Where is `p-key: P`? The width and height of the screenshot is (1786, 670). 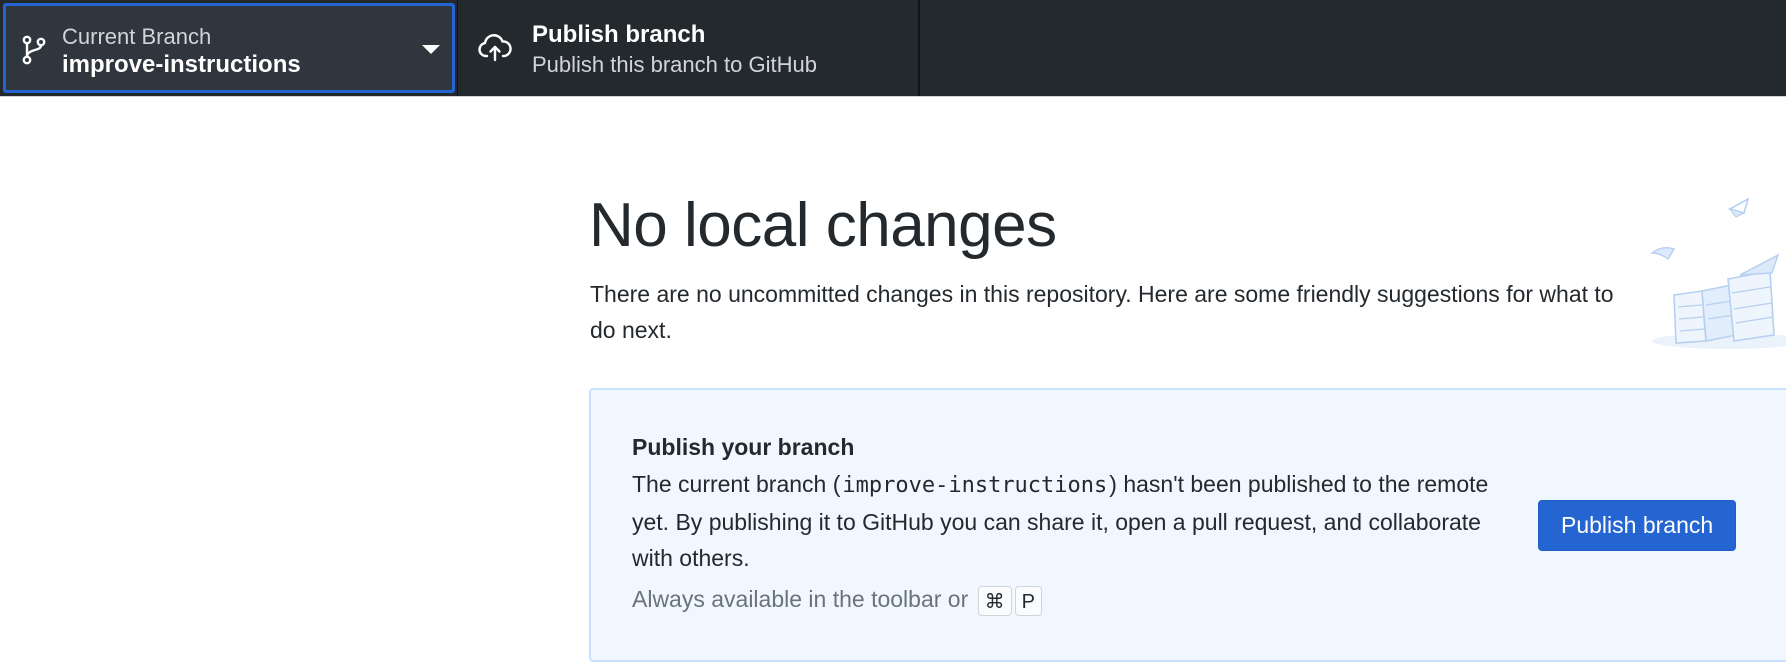
p-key: P is located at coordinates (1028, 601).